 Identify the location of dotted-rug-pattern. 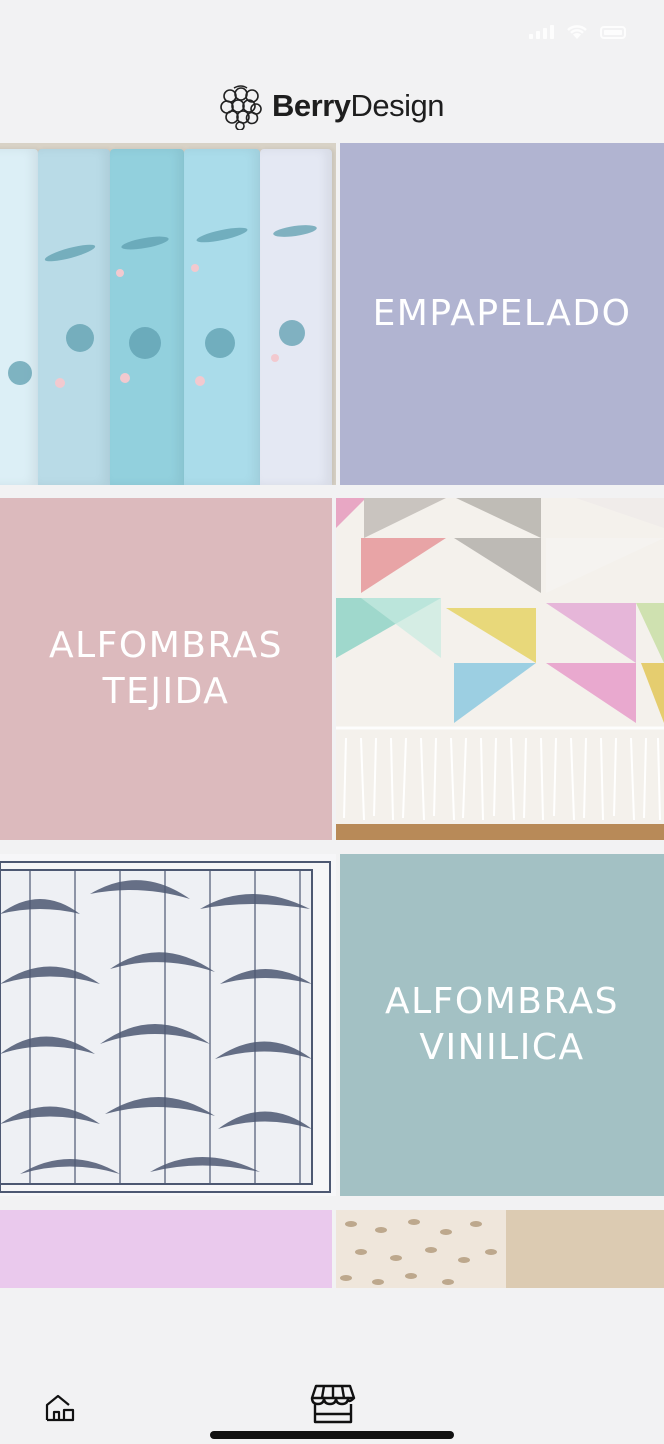
(502, 1249).